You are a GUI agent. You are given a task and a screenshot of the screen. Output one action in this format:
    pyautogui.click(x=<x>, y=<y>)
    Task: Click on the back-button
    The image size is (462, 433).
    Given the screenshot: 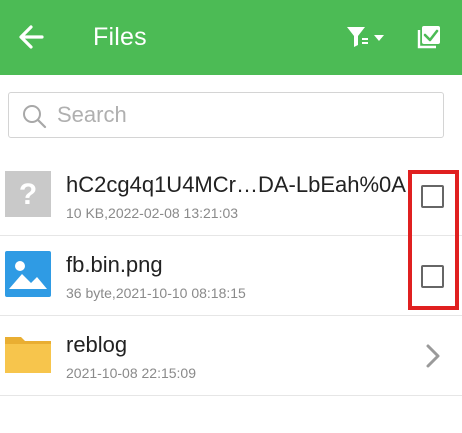 What is the action you would take?
    pyautogui.click(x=32, y=37)
    